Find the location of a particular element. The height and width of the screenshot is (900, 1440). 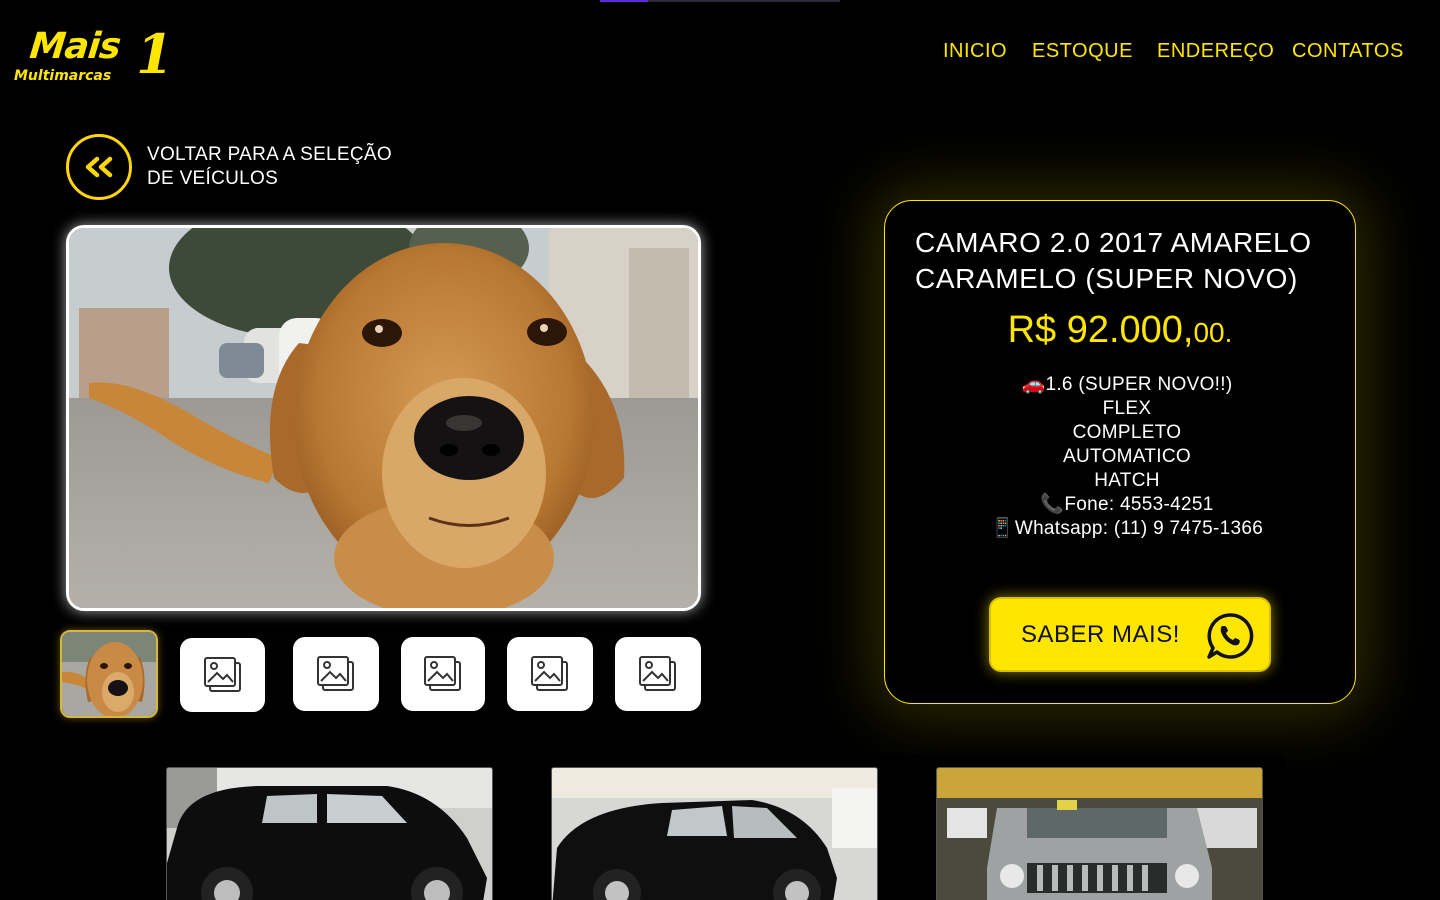

nav-inicio: INICIO is located at coordinates (975, 51).